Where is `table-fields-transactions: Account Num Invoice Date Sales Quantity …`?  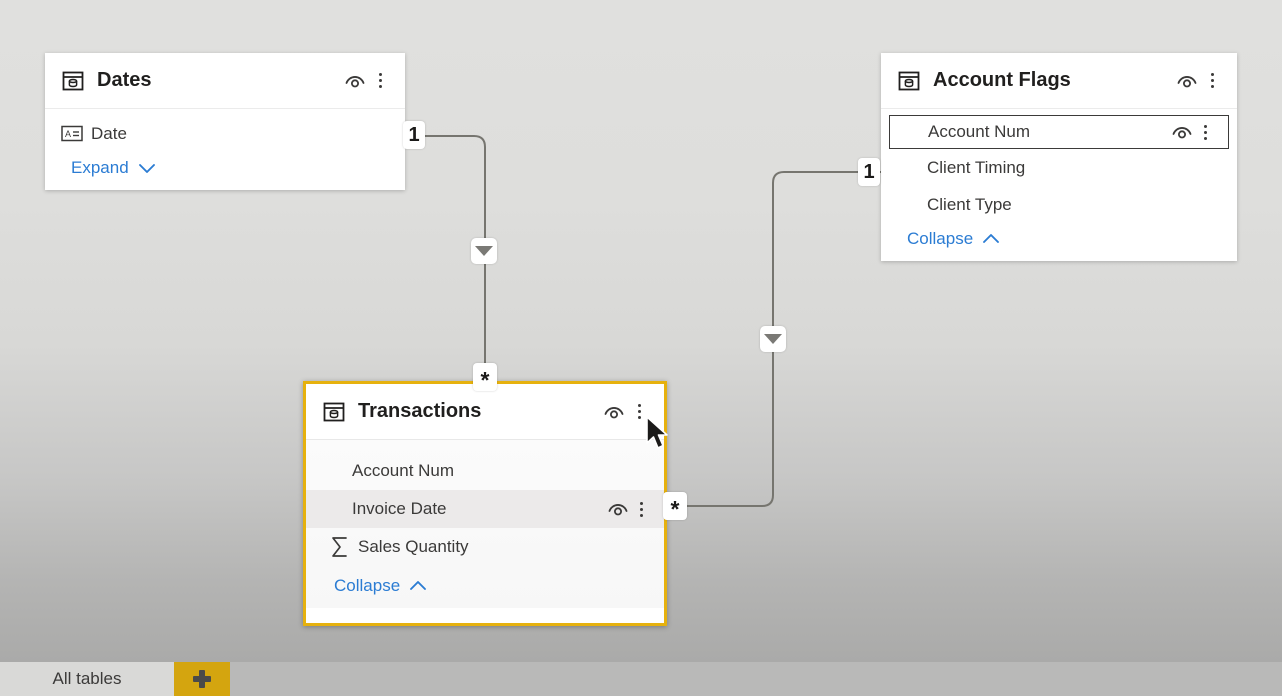
table-fields-transactions: Account Num Invoice Date Sales Quantity … is located at coordinates (485, 524).